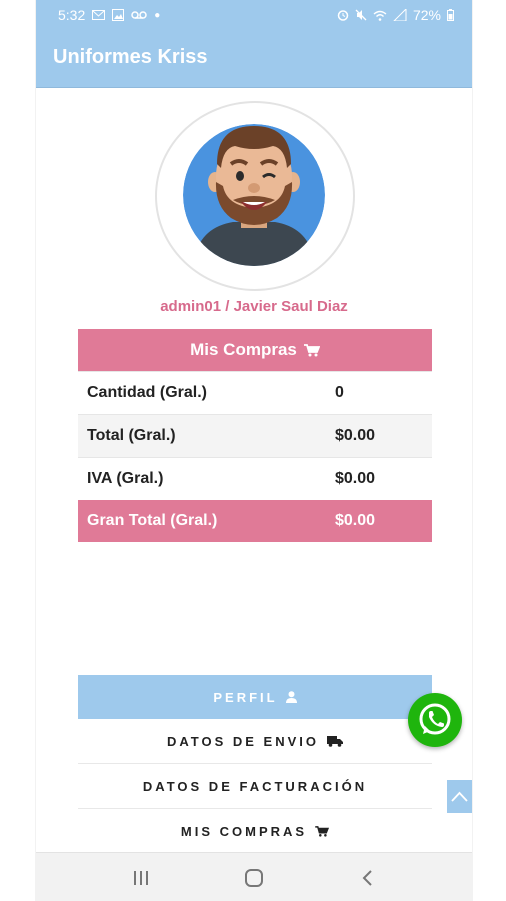  Describe the element at coordinates (130, 57) in the screenshot. I see `app-title: Uniformes Kriss` at that location.